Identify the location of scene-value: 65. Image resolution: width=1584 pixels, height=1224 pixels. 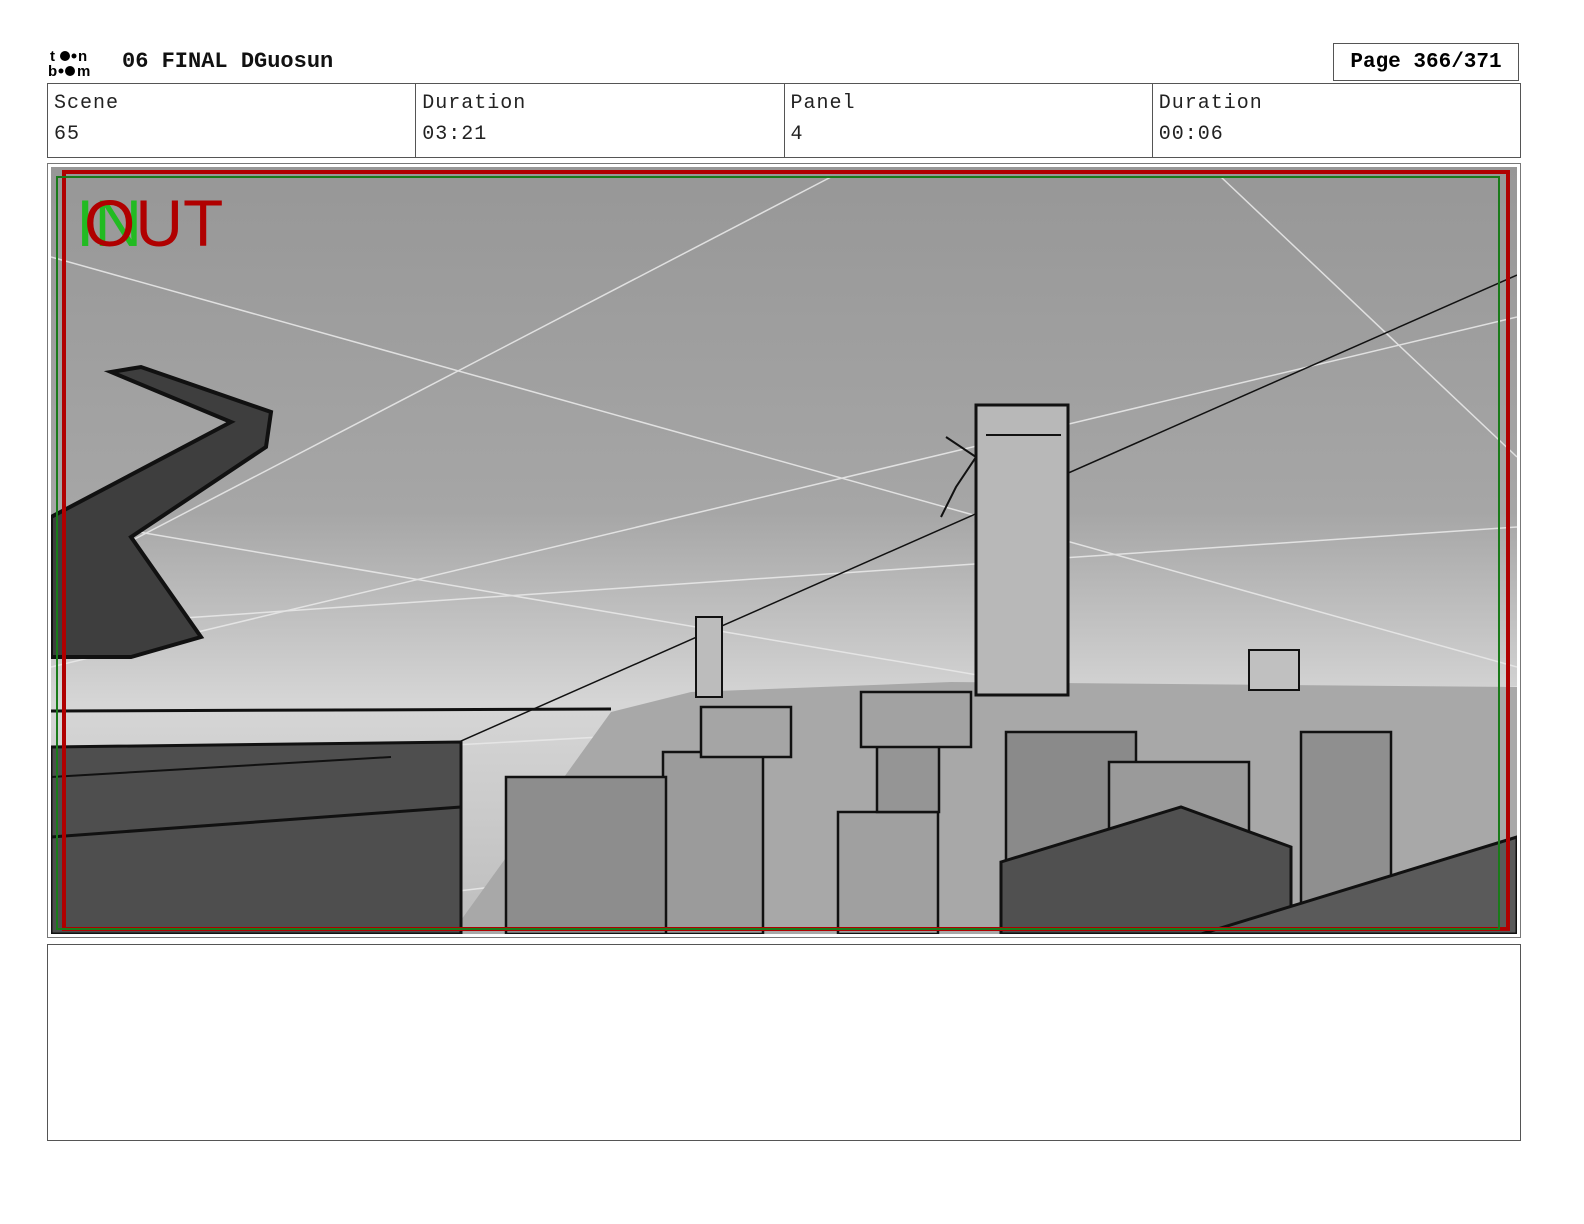
(67, 134).